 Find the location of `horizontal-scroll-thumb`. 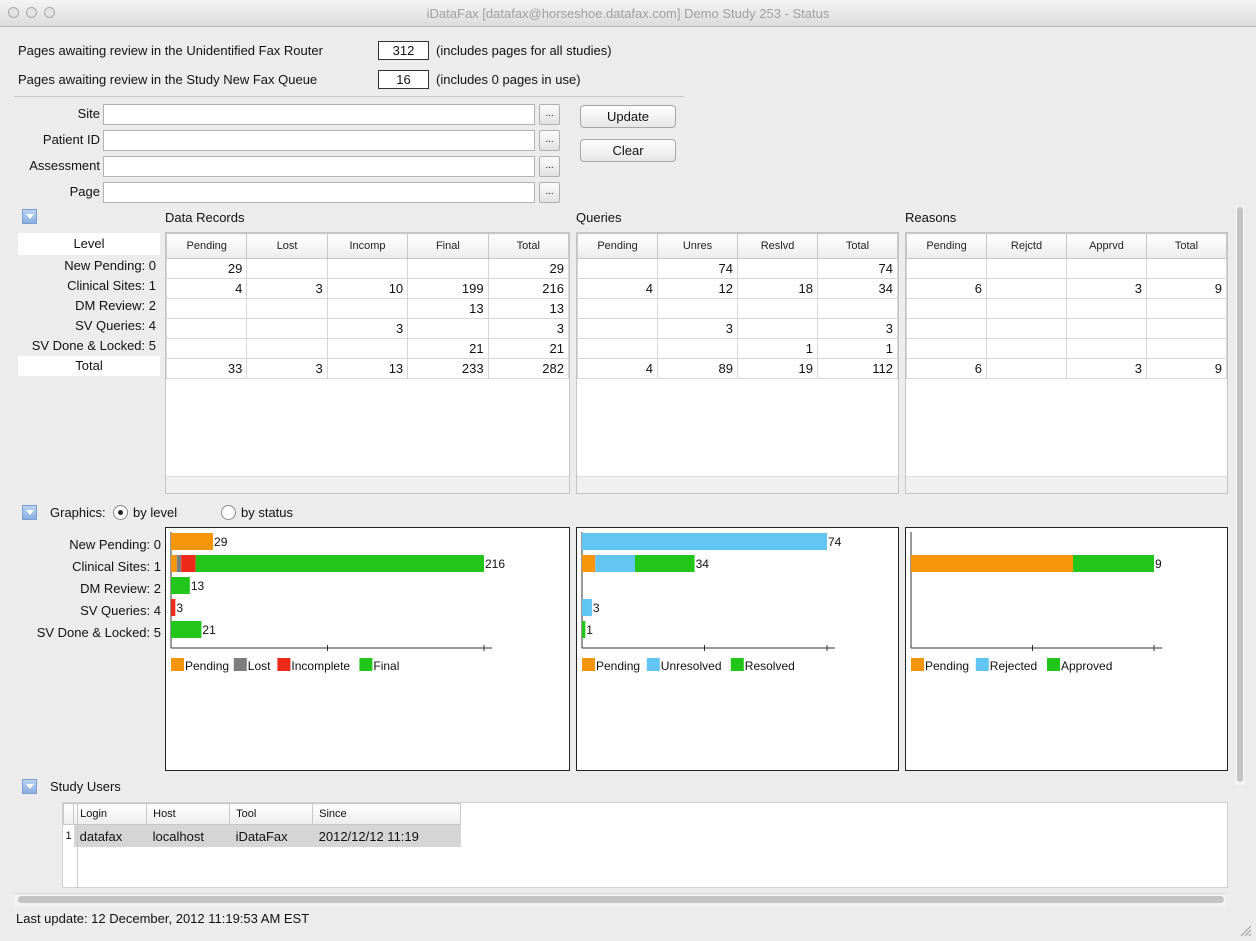

horizontal-scroll-thumb is located at coordinates (621, 899).